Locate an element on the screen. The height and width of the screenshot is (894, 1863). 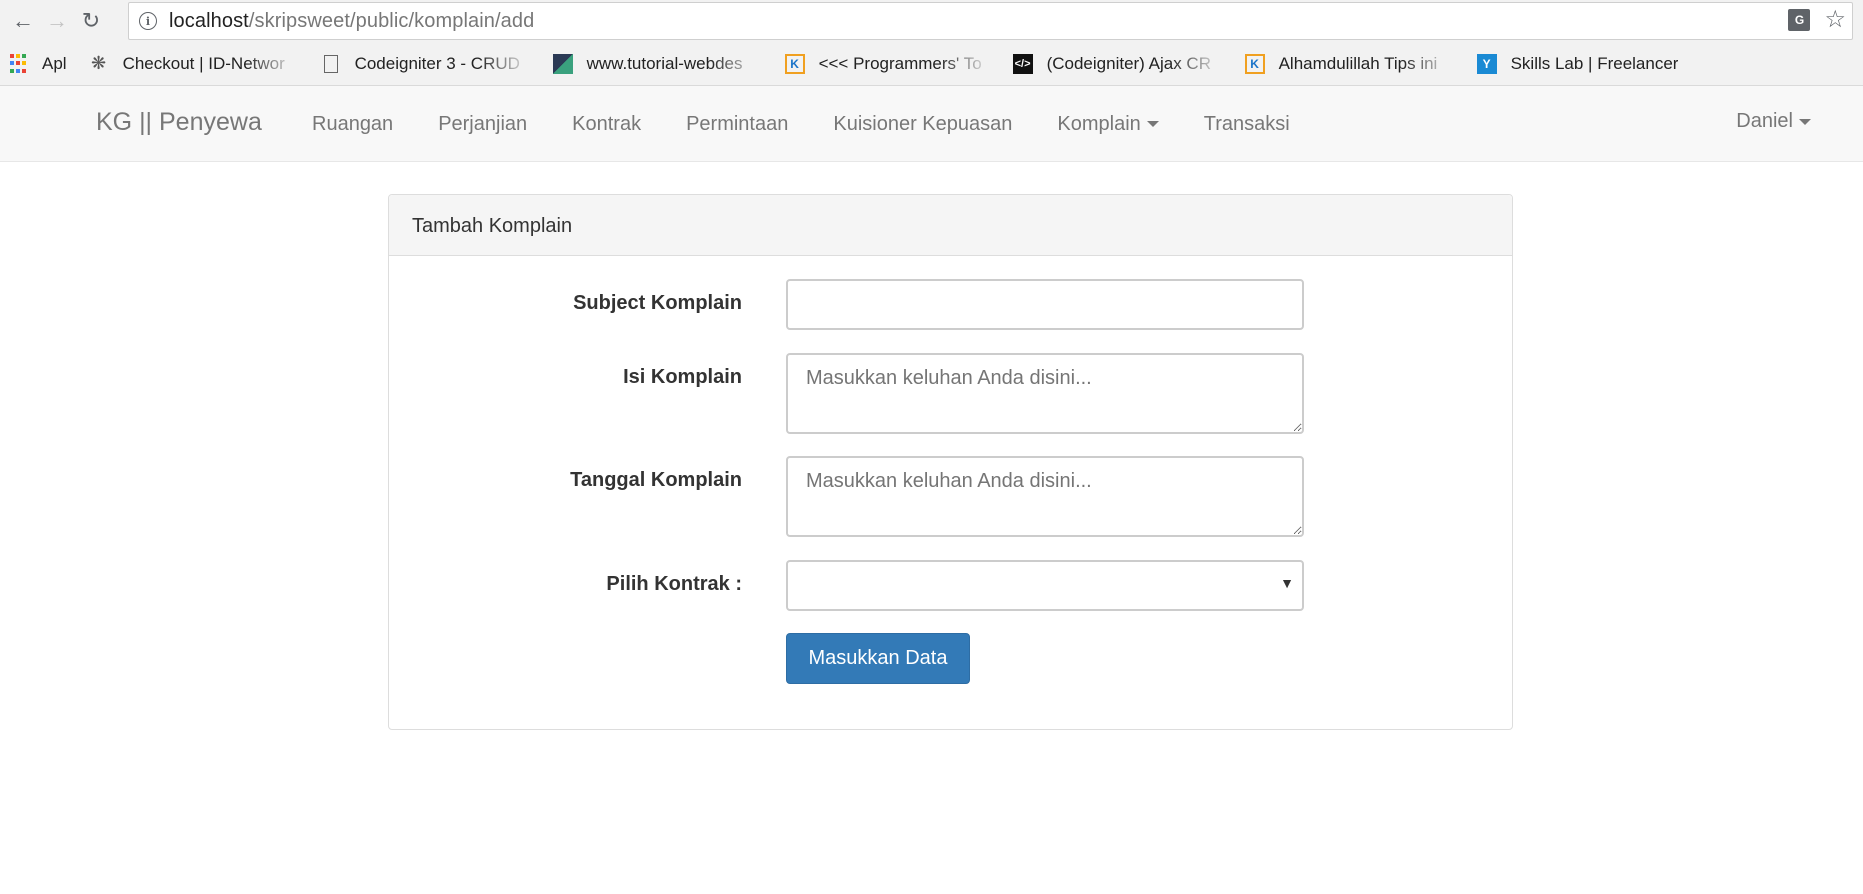
code-favicon-icon: </> is located at coordinates (1022, 63).